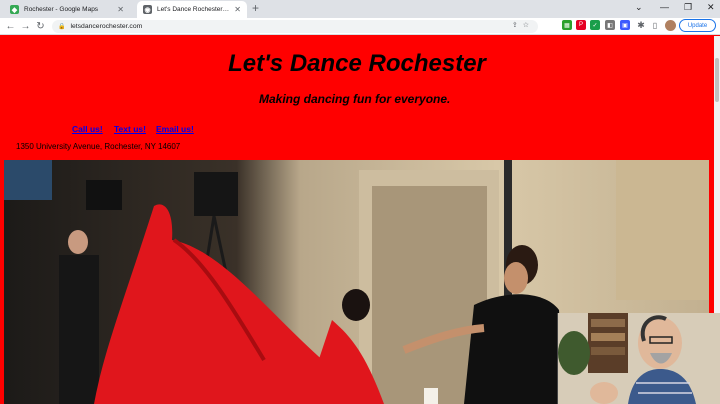  What do you see at coordinates (610, 25) in the screenshot?
I see `extension-gray-icon: ◧` at bounding box center [610, 25].